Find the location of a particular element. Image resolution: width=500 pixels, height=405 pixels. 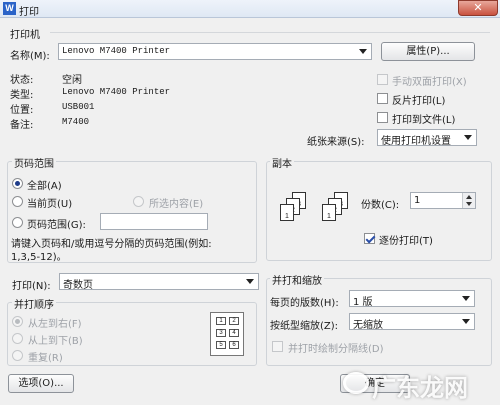

scale-to-paper-value: 无缩放 is located at coordinates (368, 325).